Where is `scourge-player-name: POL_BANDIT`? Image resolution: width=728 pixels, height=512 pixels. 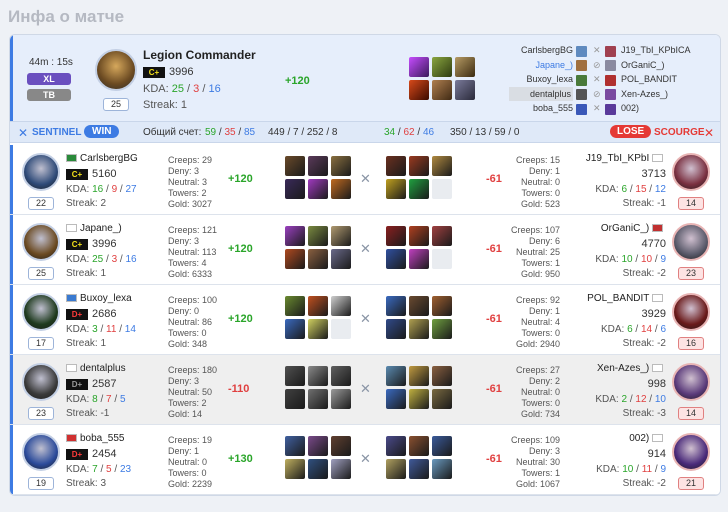 scourge-player-name: POL_BANDIT is located at coordinates (670, 79).